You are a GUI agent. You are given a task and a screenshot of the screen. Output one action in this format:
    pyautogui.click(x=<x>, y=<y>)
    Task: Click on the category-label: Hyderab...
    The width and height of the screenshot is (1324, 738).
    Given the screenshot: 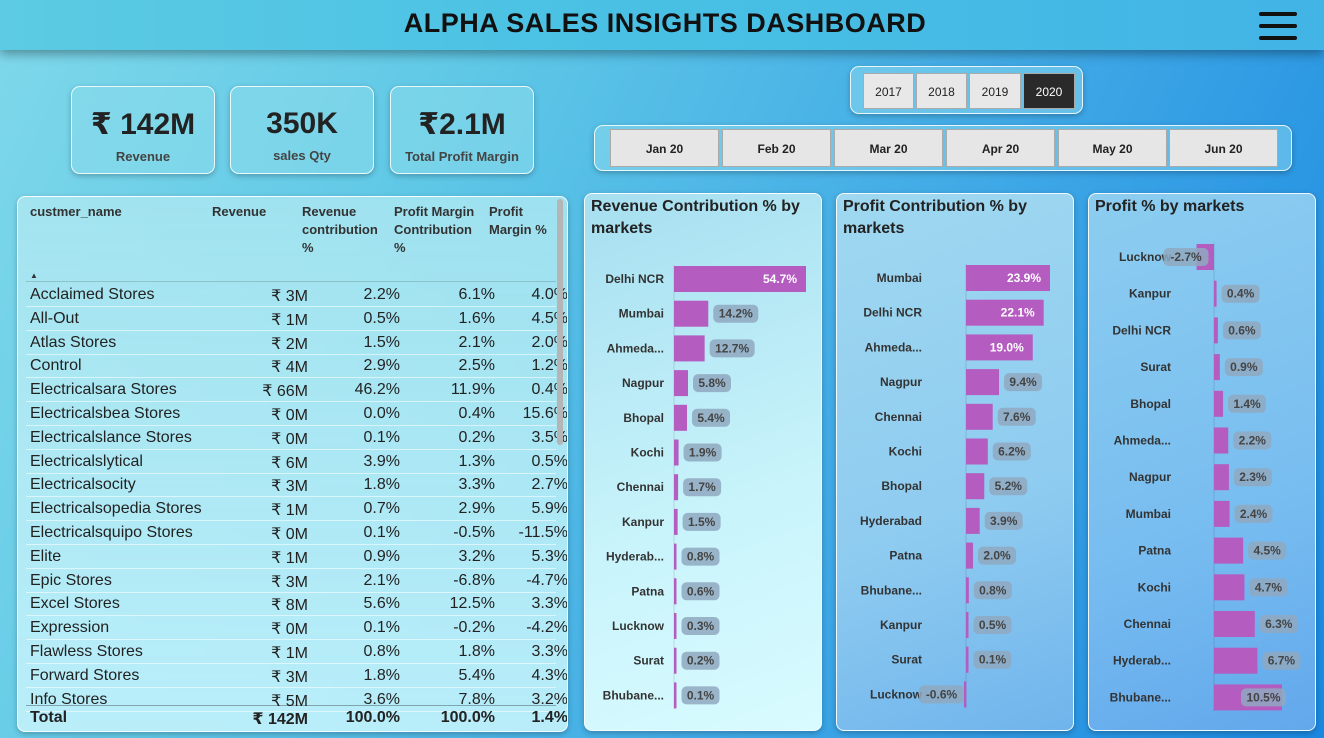 What is the action you would take?
    pyautogui.click(x=635, y=557)
    